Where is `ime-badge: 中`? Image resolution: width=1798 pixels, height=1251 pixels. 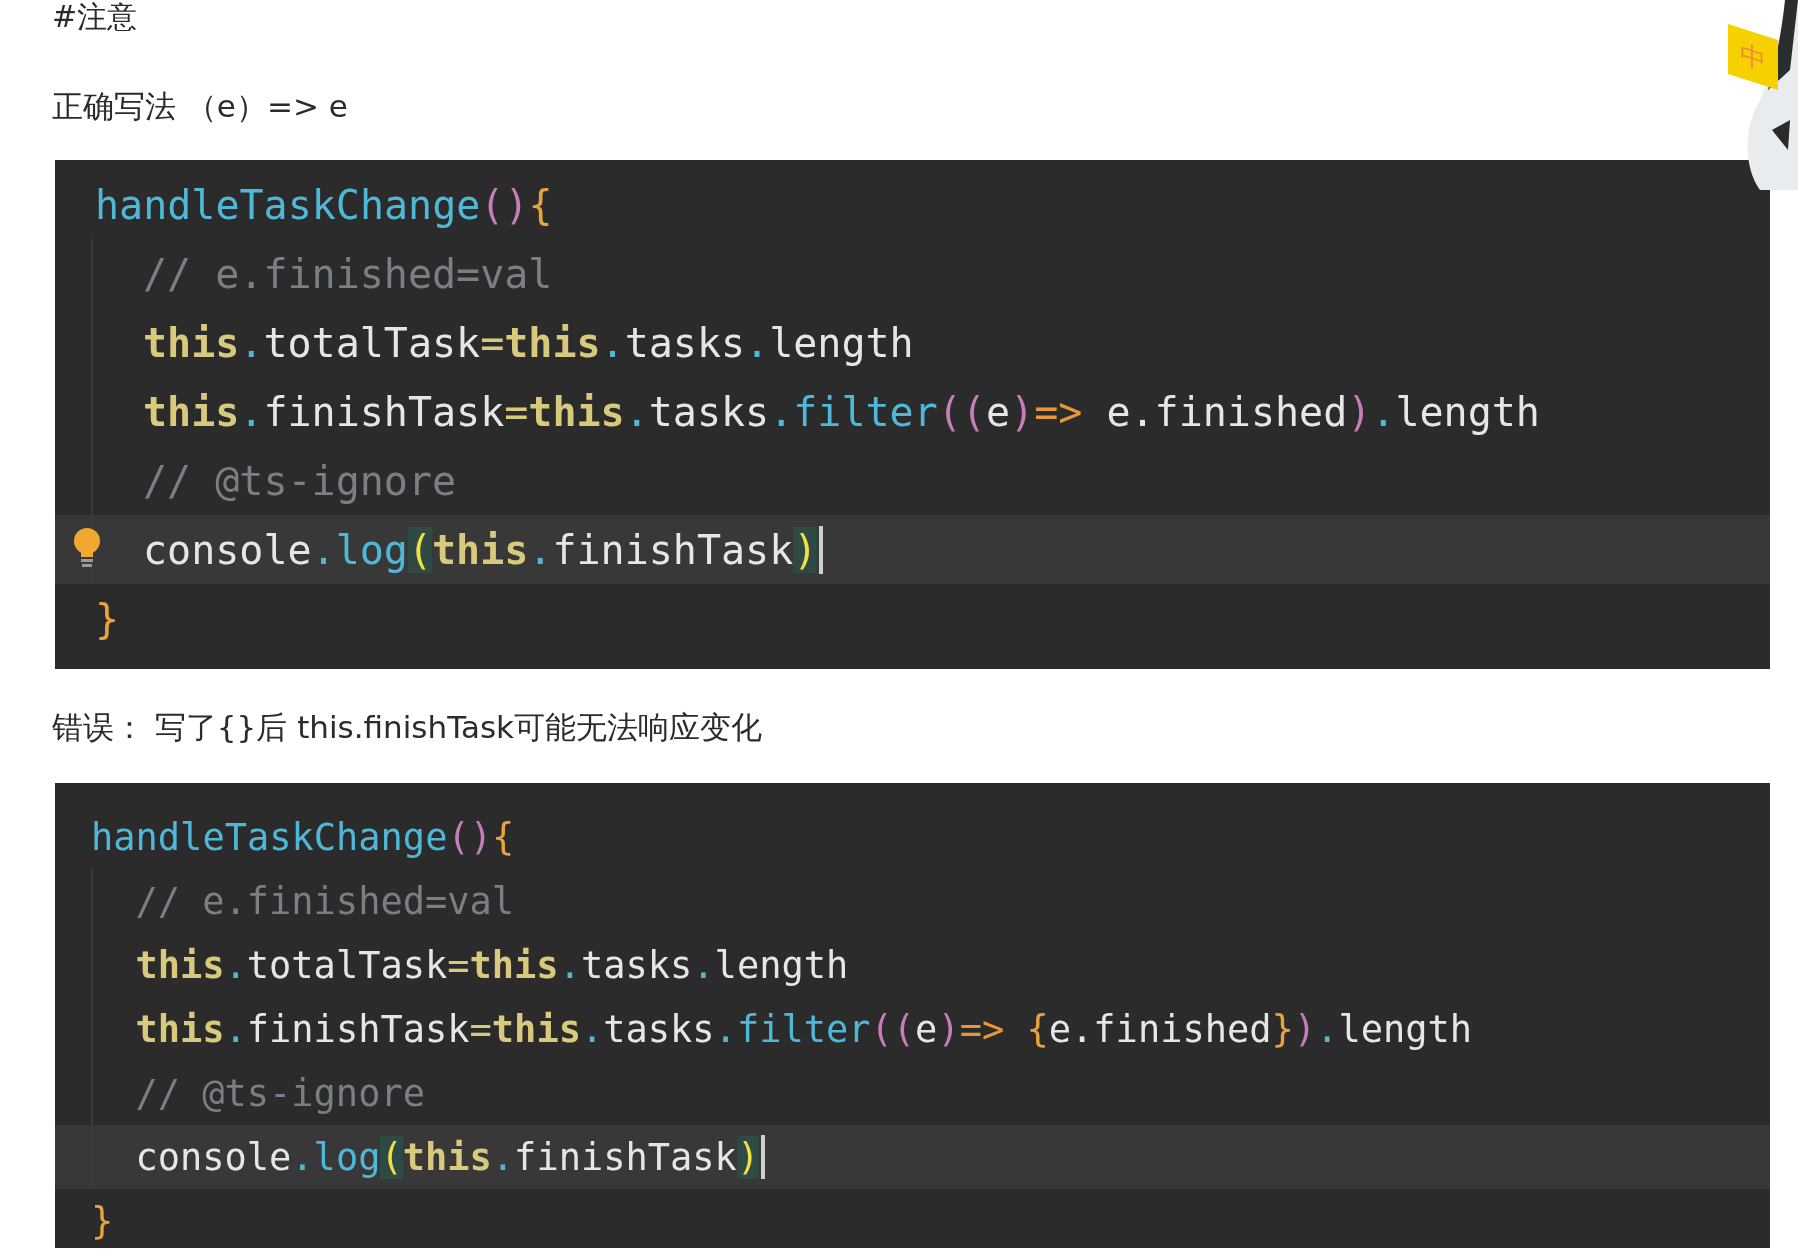 ime-badge: 中 is located at coordinates (1753, 57).